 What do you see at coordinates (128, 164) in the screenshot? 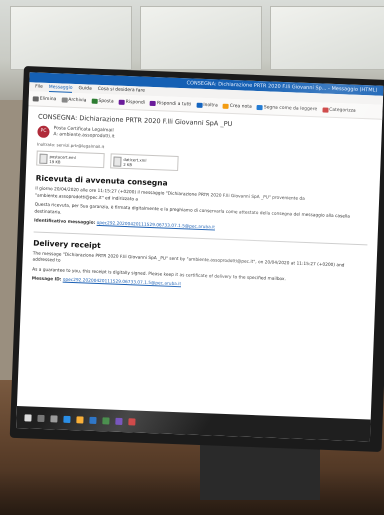
I see `attachment-size: 2 KB` at bounding box center [128, 164].